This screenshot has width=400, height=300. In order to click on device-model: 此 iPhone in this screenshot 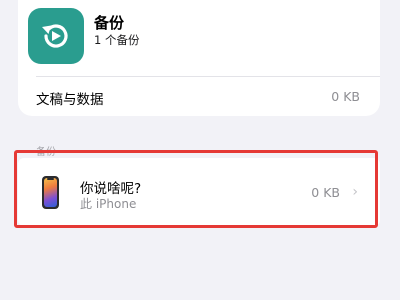, I will do `click(108, 204)`.